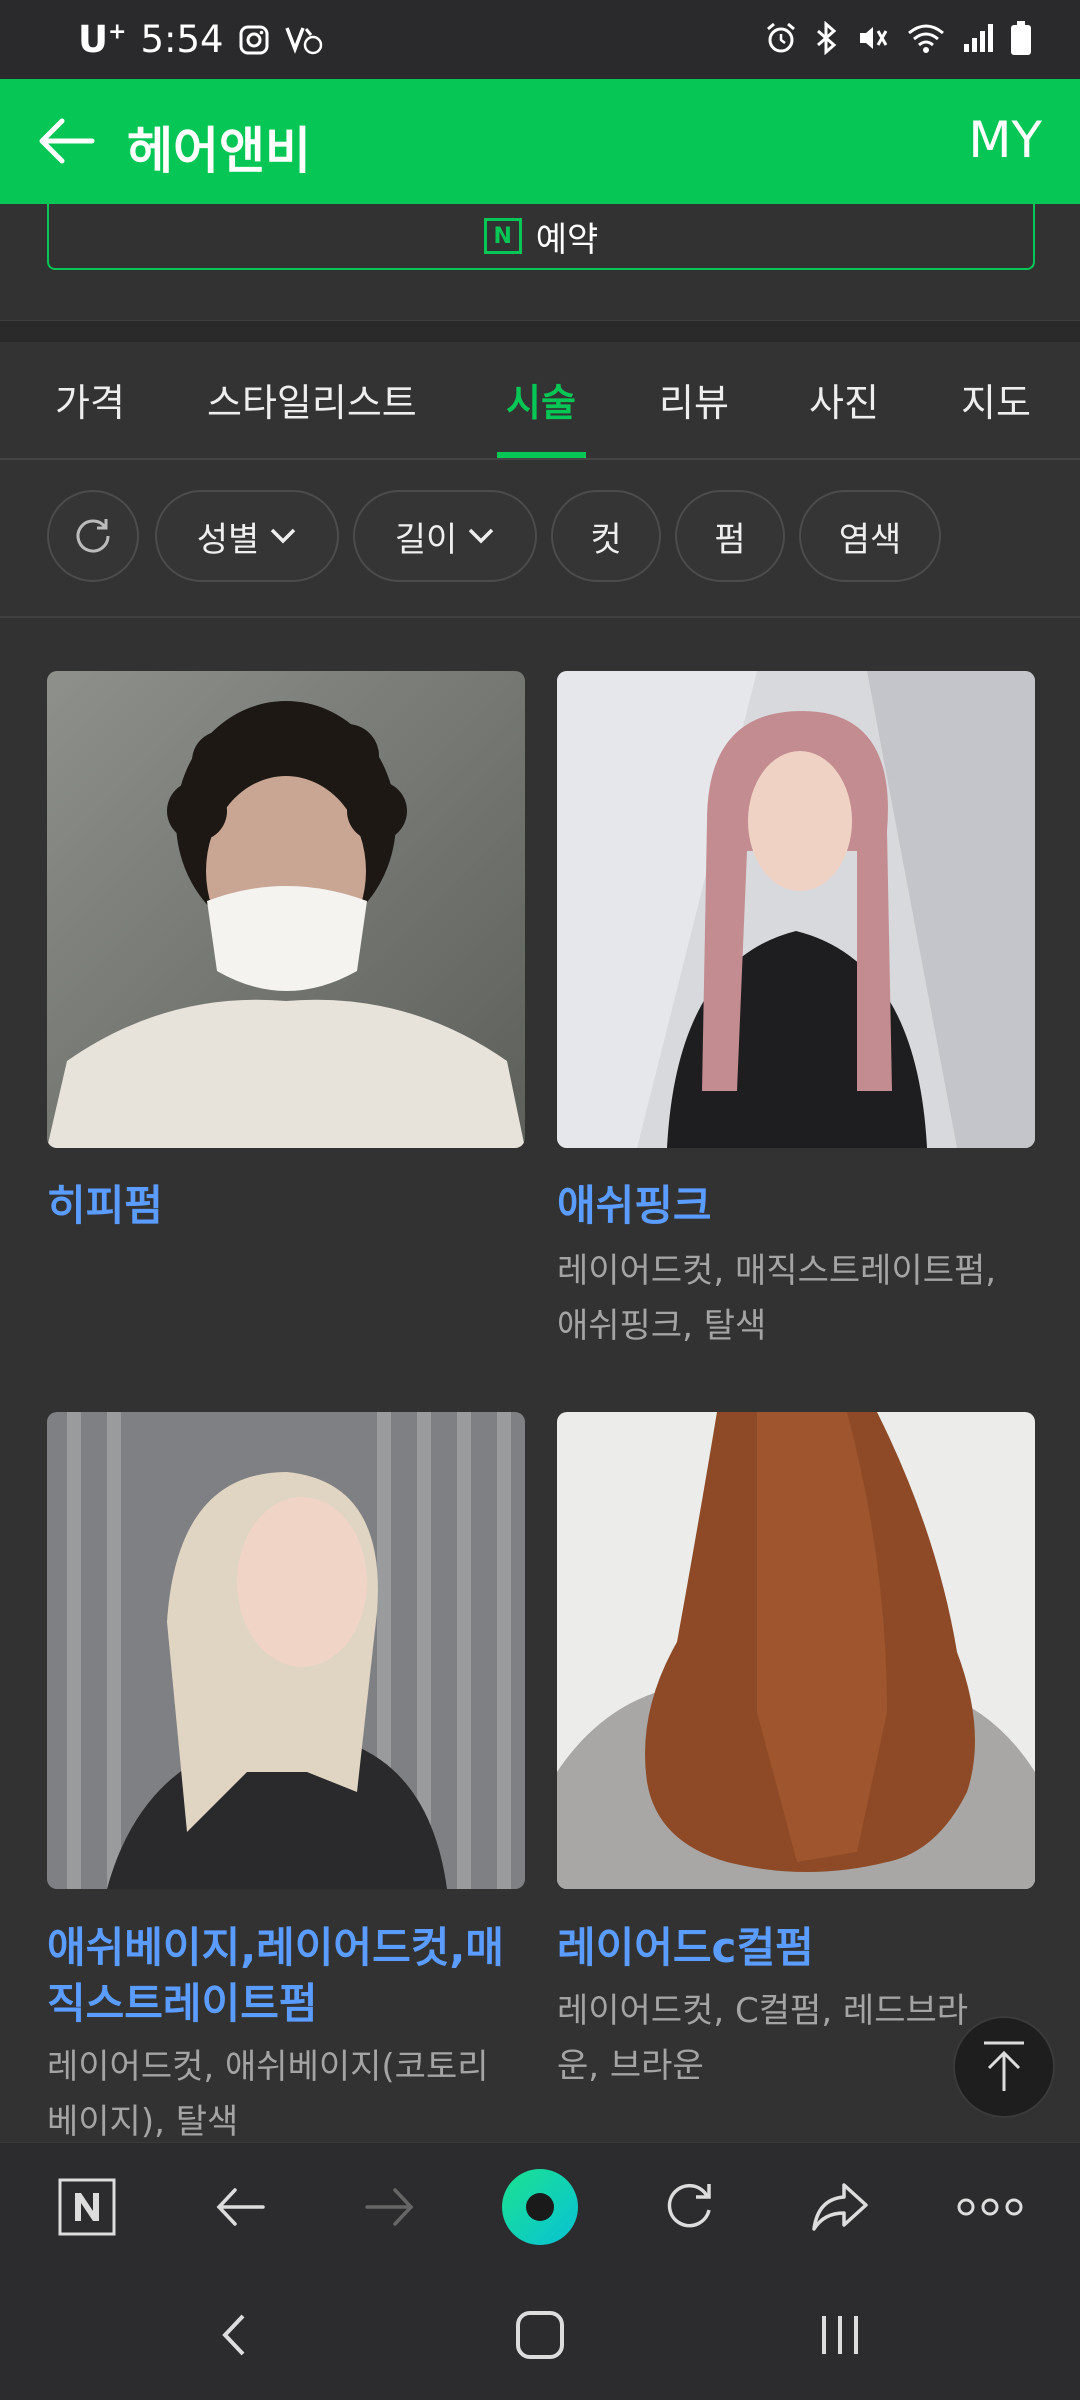 Image resolution: width=1080 pixels, height=2400 pixels. I want to click on filter-perm: 펌, so click(730, 536).